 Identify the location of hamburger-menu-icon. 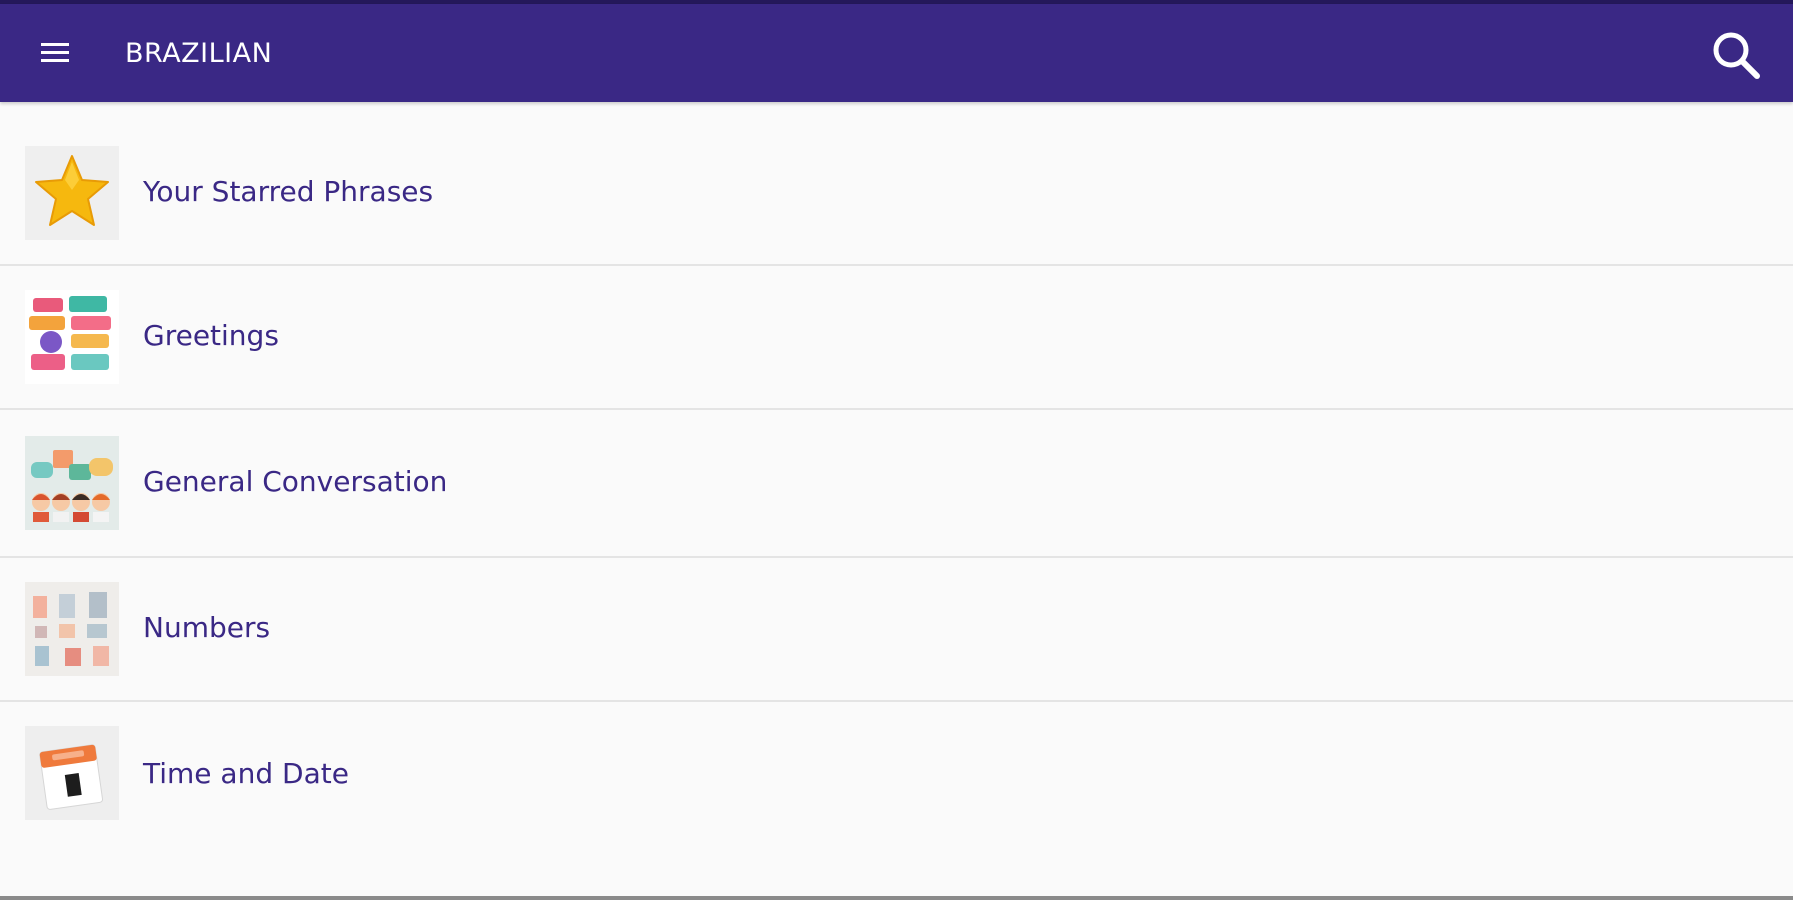
(55, 53).